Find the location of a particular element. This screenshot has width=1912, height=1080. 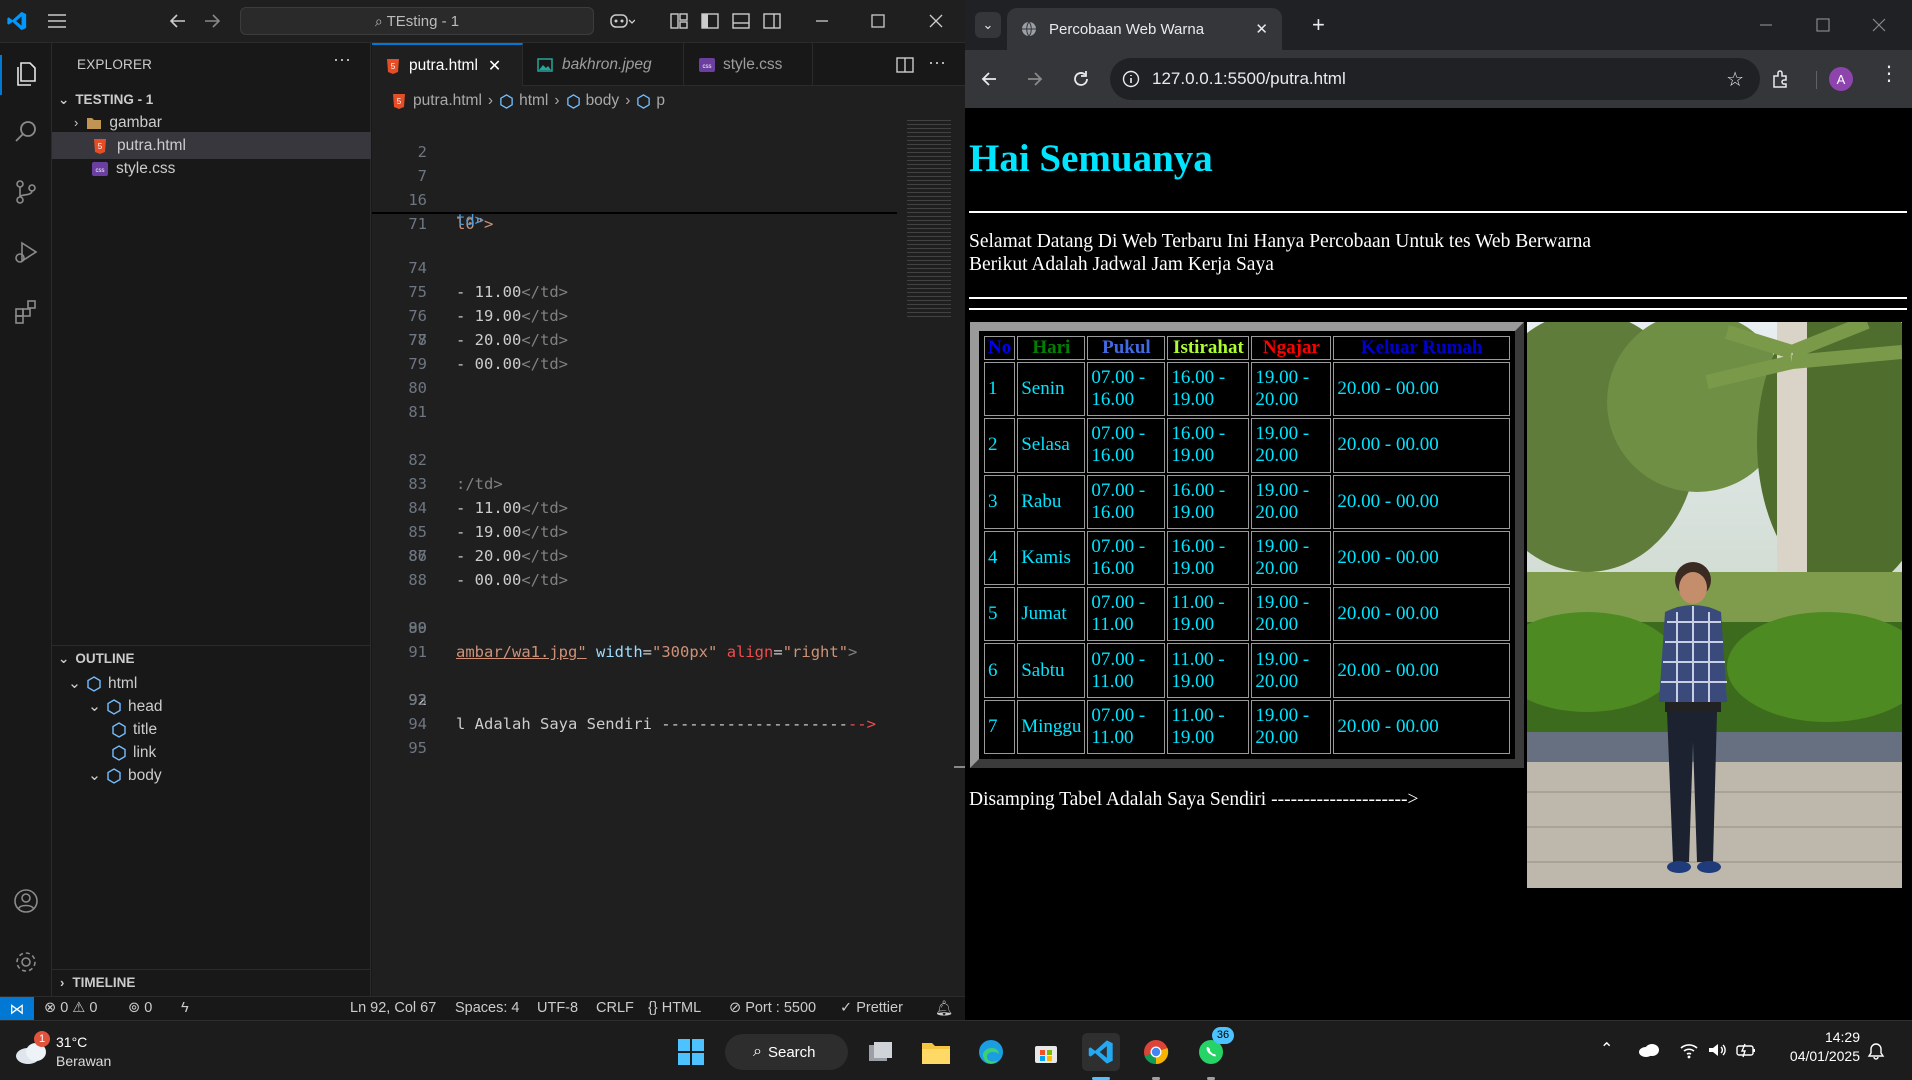

whatsapp-taskbar-button: 36 is located at coordinates (1213, 1049).